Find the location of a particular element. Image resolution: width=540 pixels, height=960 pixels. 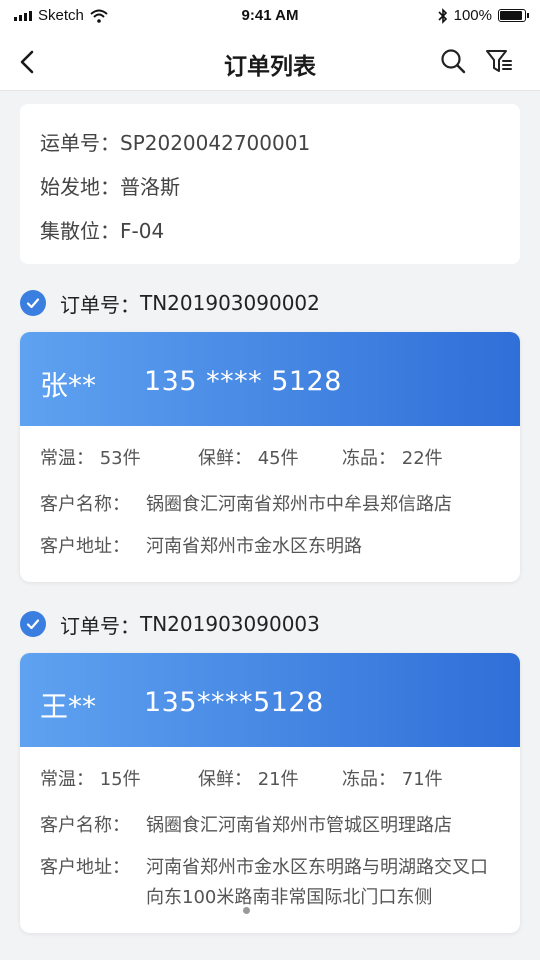

customer-phone: 135 **** 5128 is located at coordinates (243, 381).